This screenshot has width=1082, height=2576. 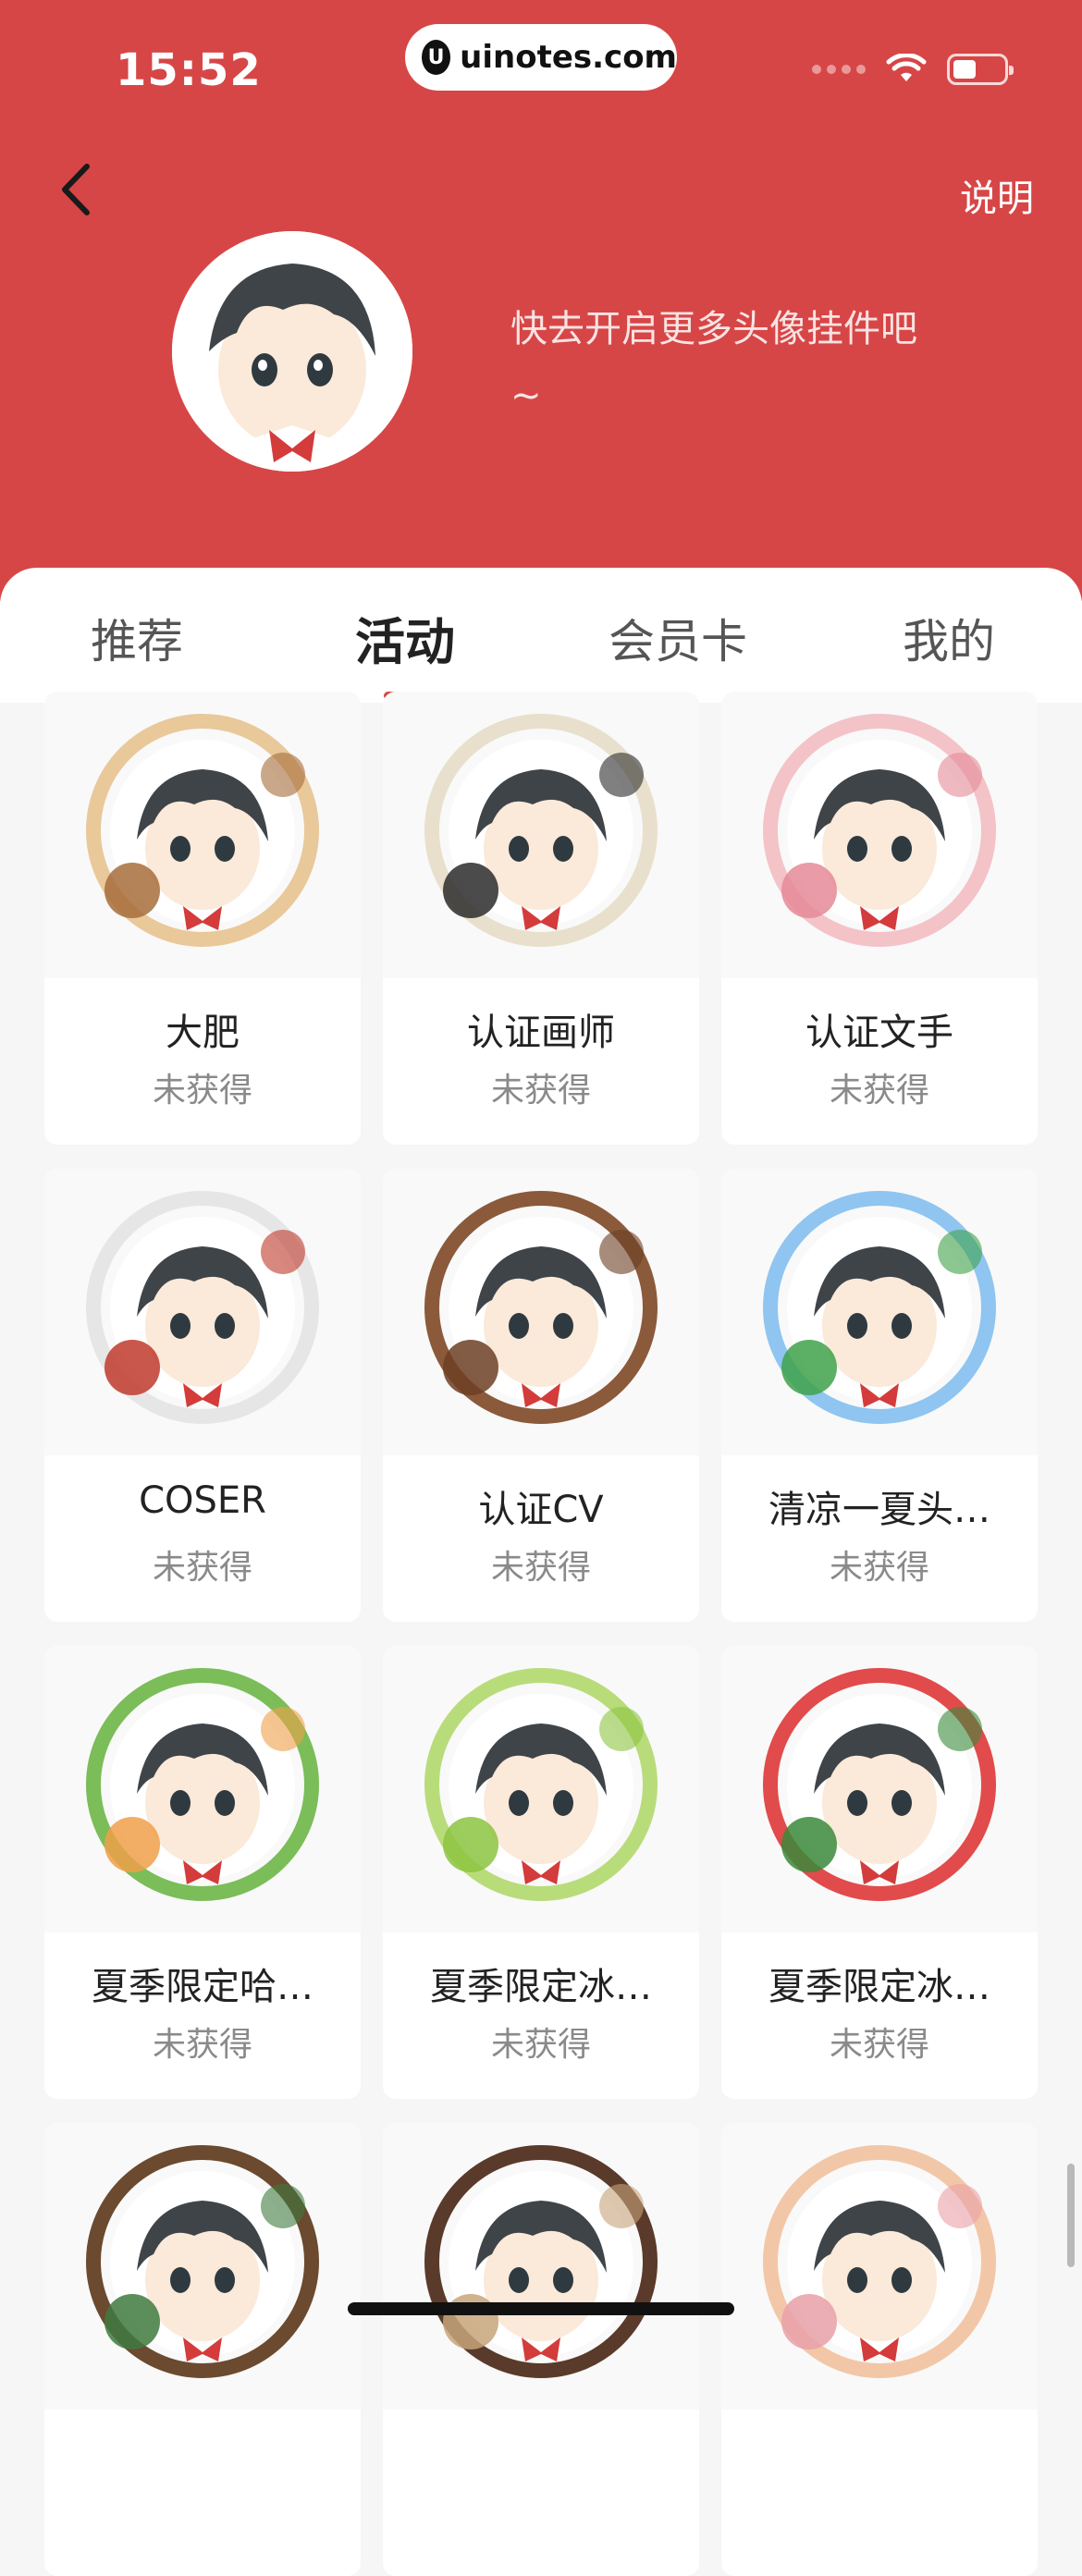 I want to click on pendant-card: COSER 未获得, so click(x=202, y=1395).